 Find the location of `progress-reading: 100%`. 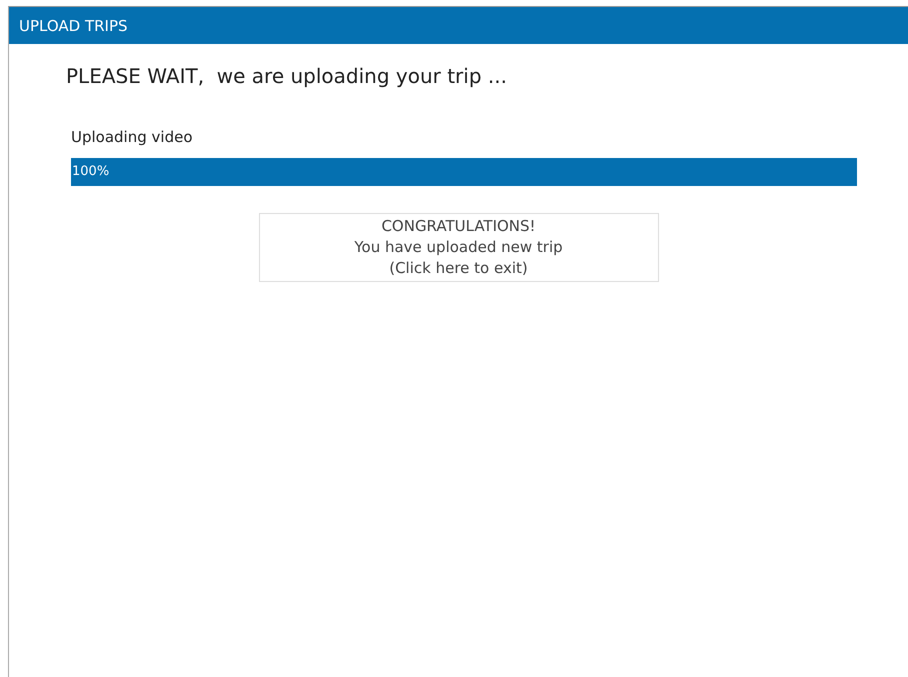

progress-reading: 100% is located at coordinates (91, 171).